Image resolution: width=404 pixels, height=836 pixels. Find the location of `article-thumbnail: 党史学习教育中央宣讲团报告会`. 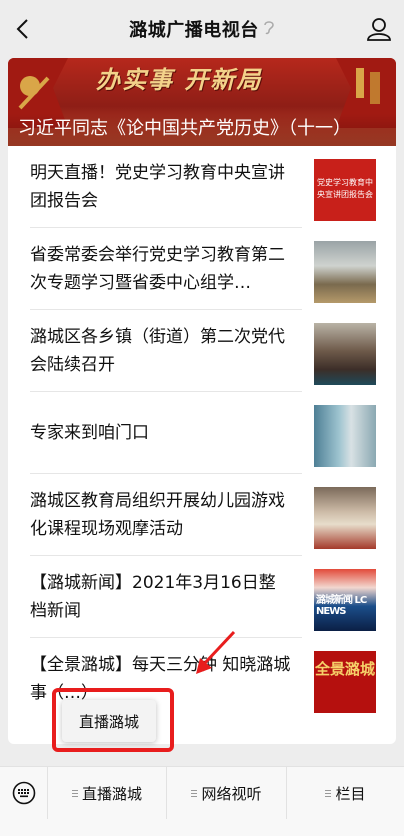

article-thumbnail: 党史学习教育中央宣讲团报告会 is located at coordinates (345, 190).